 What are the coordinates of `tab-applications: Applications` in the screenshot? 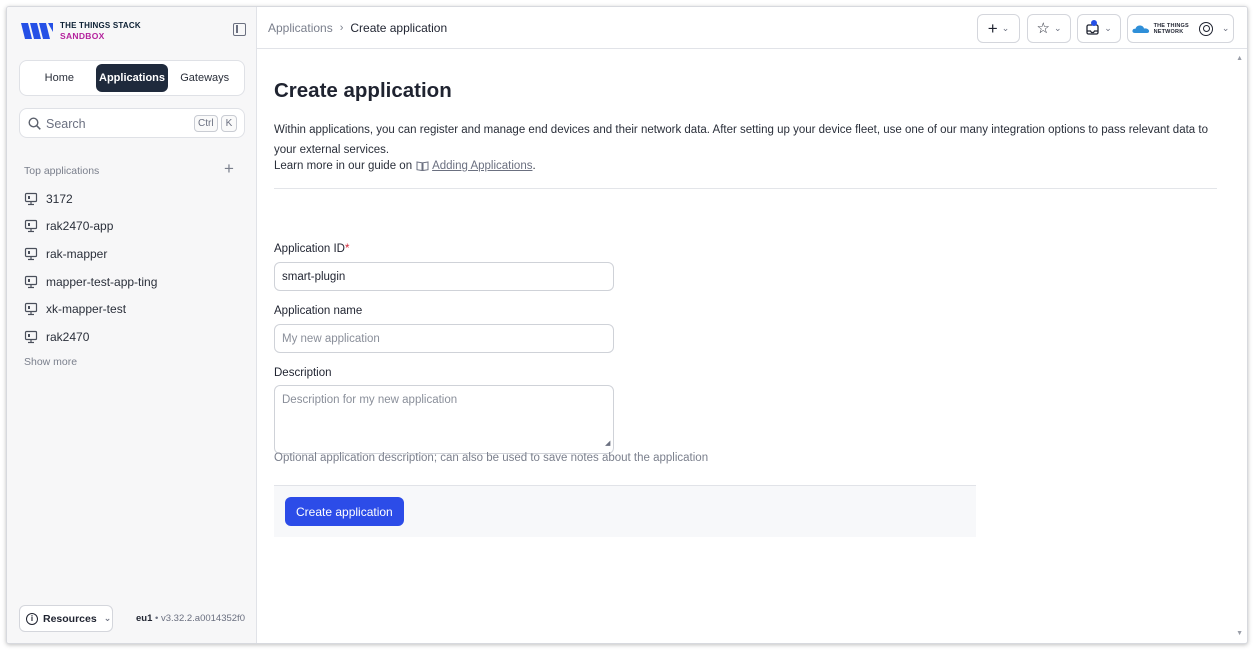 It's located at (132, 78).